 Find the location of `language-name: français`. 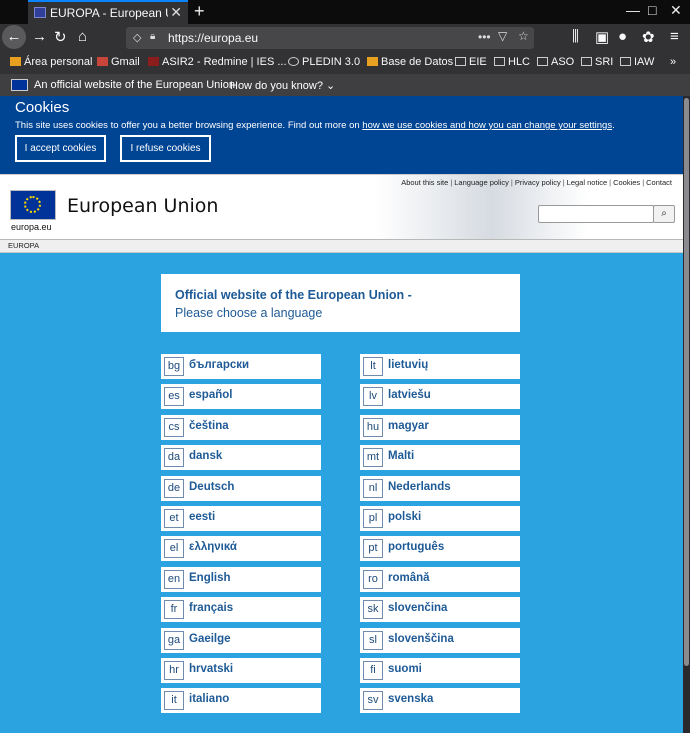

language-name: français is located at coordinates (211, 608).